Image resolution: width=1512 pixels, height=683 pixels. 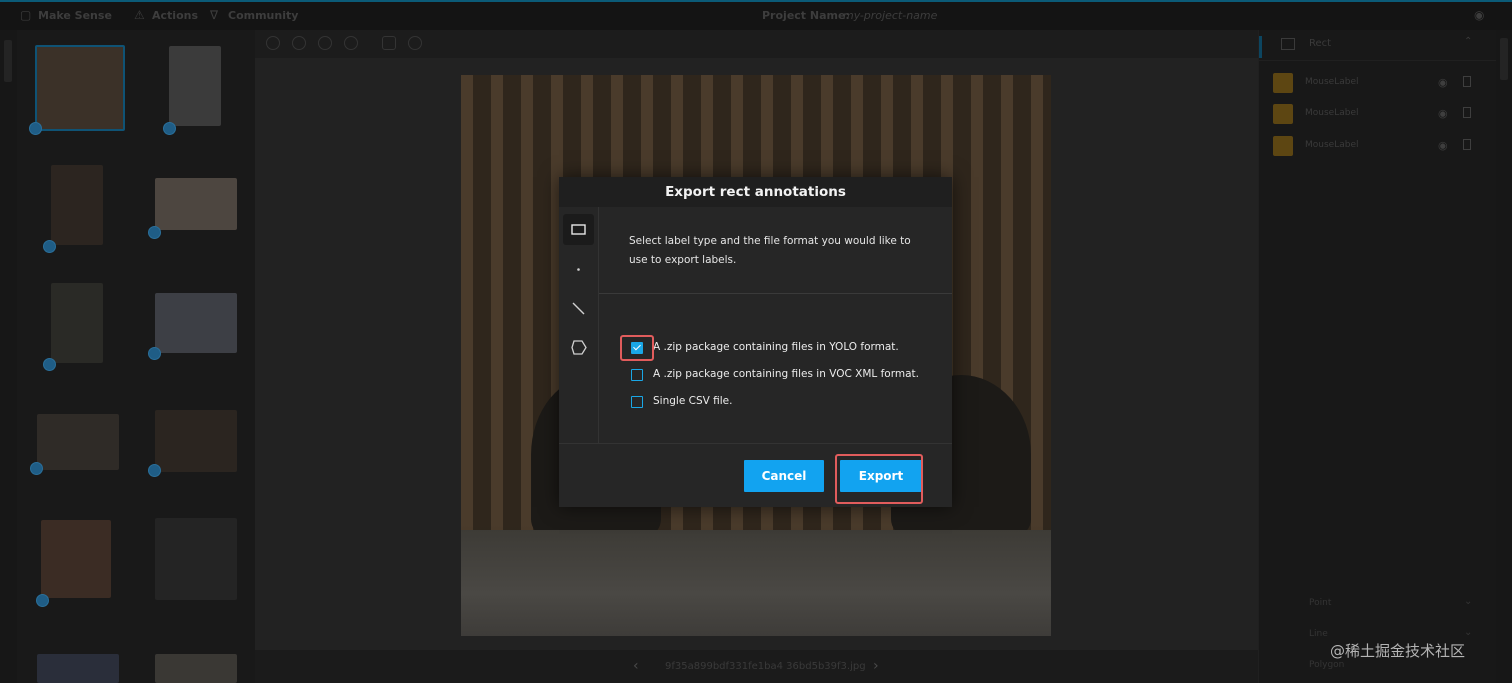 I want to click on section-accent, so click(x=1260, y=47).